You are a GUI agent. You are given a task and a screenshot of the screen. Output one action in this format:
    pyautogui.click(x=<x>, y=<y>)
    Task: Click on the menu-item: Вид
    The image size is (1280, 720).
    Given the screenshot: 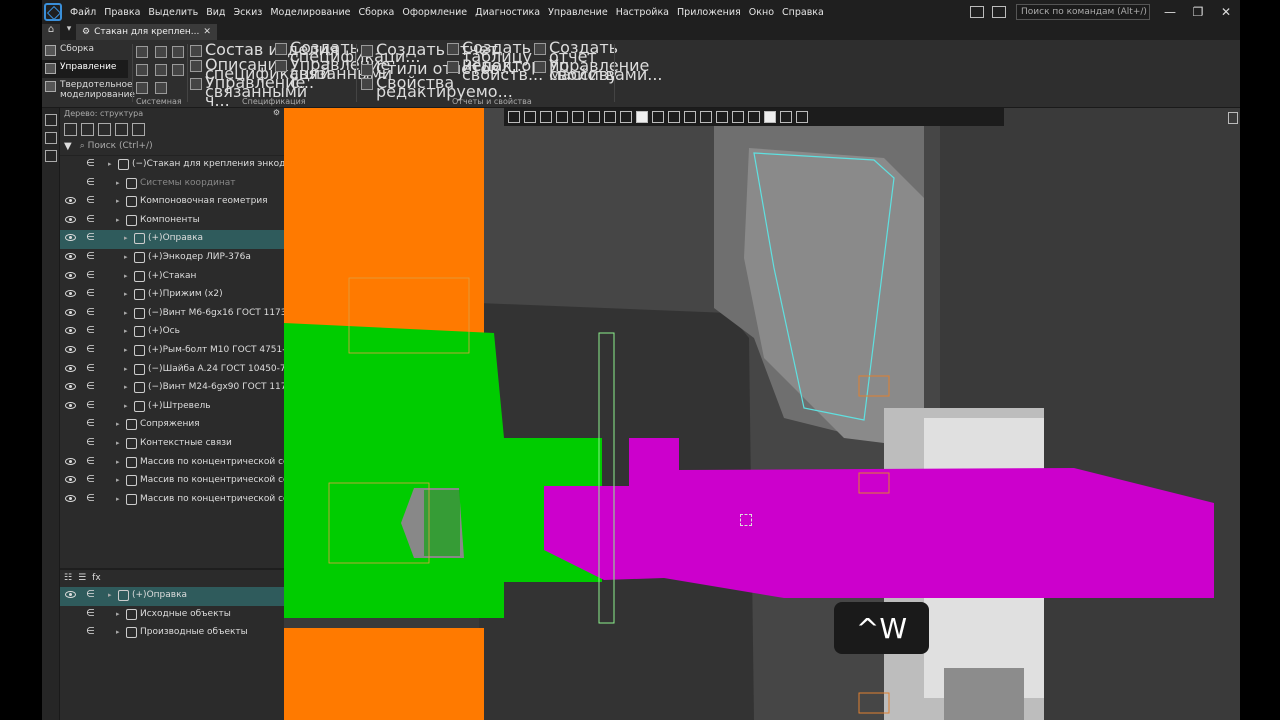 What is the action you would take?
    pyautogui.click(x=215, y=12)
    